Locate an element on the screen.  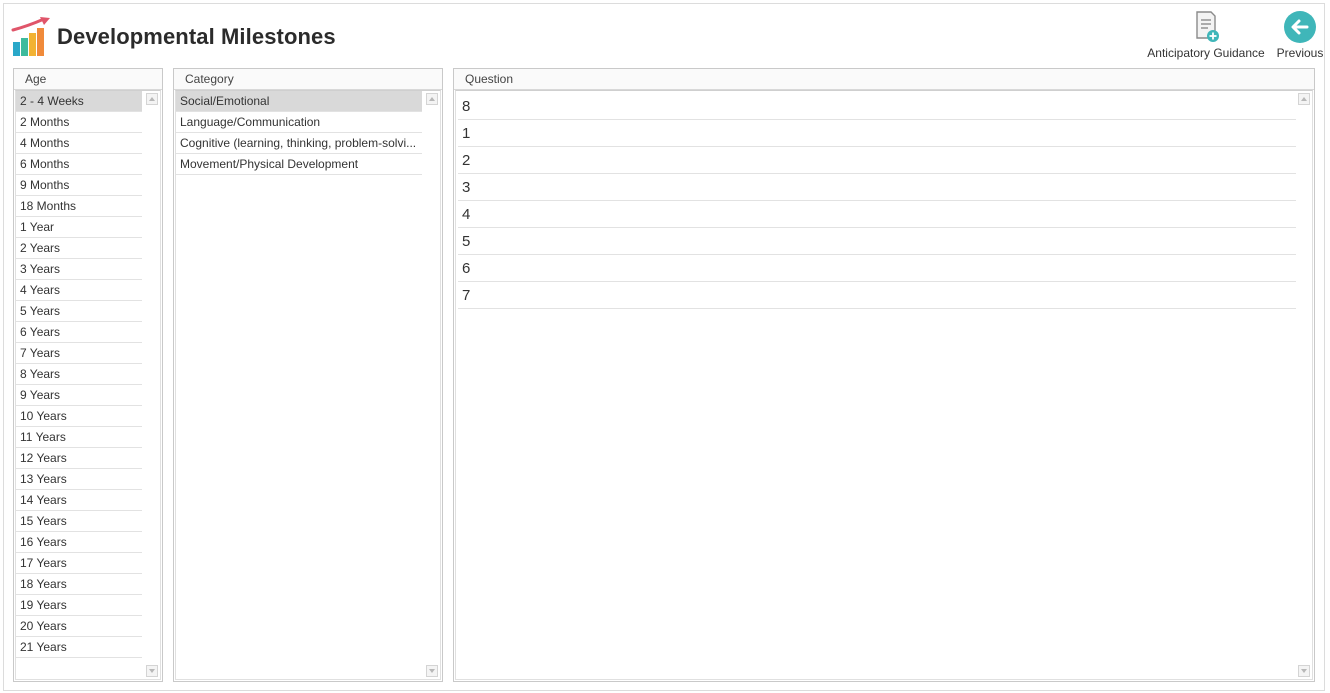
bar-chart-growth-icon is located at coordinates (32, 38).